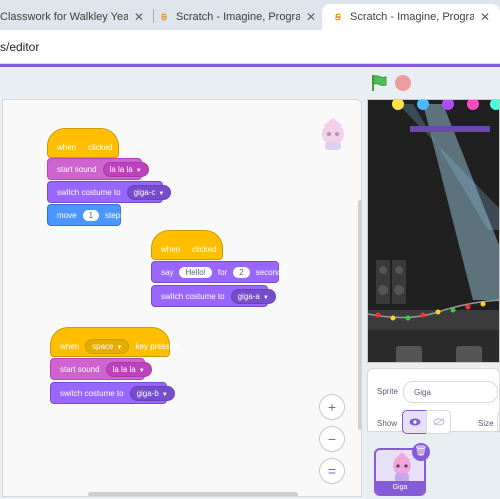 This screenshot has width=500, height=499. I want to click on block-text: move, so click(67, 215).